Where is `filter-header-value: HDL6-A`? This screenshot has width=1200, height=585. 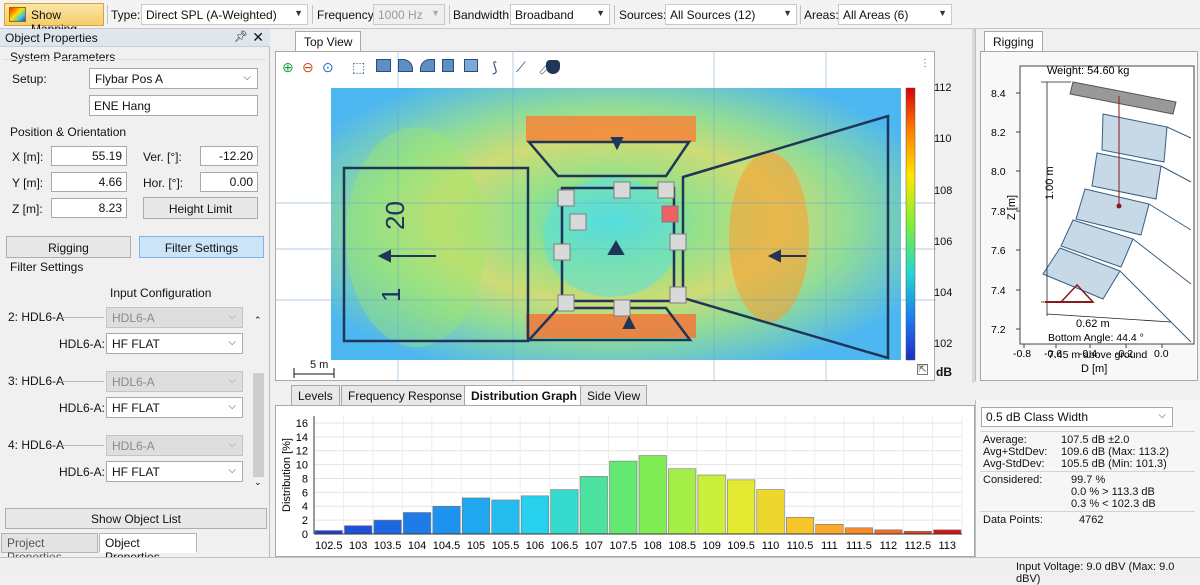 filter-header-value: HDL6-A is located at coordinates (133, 318).